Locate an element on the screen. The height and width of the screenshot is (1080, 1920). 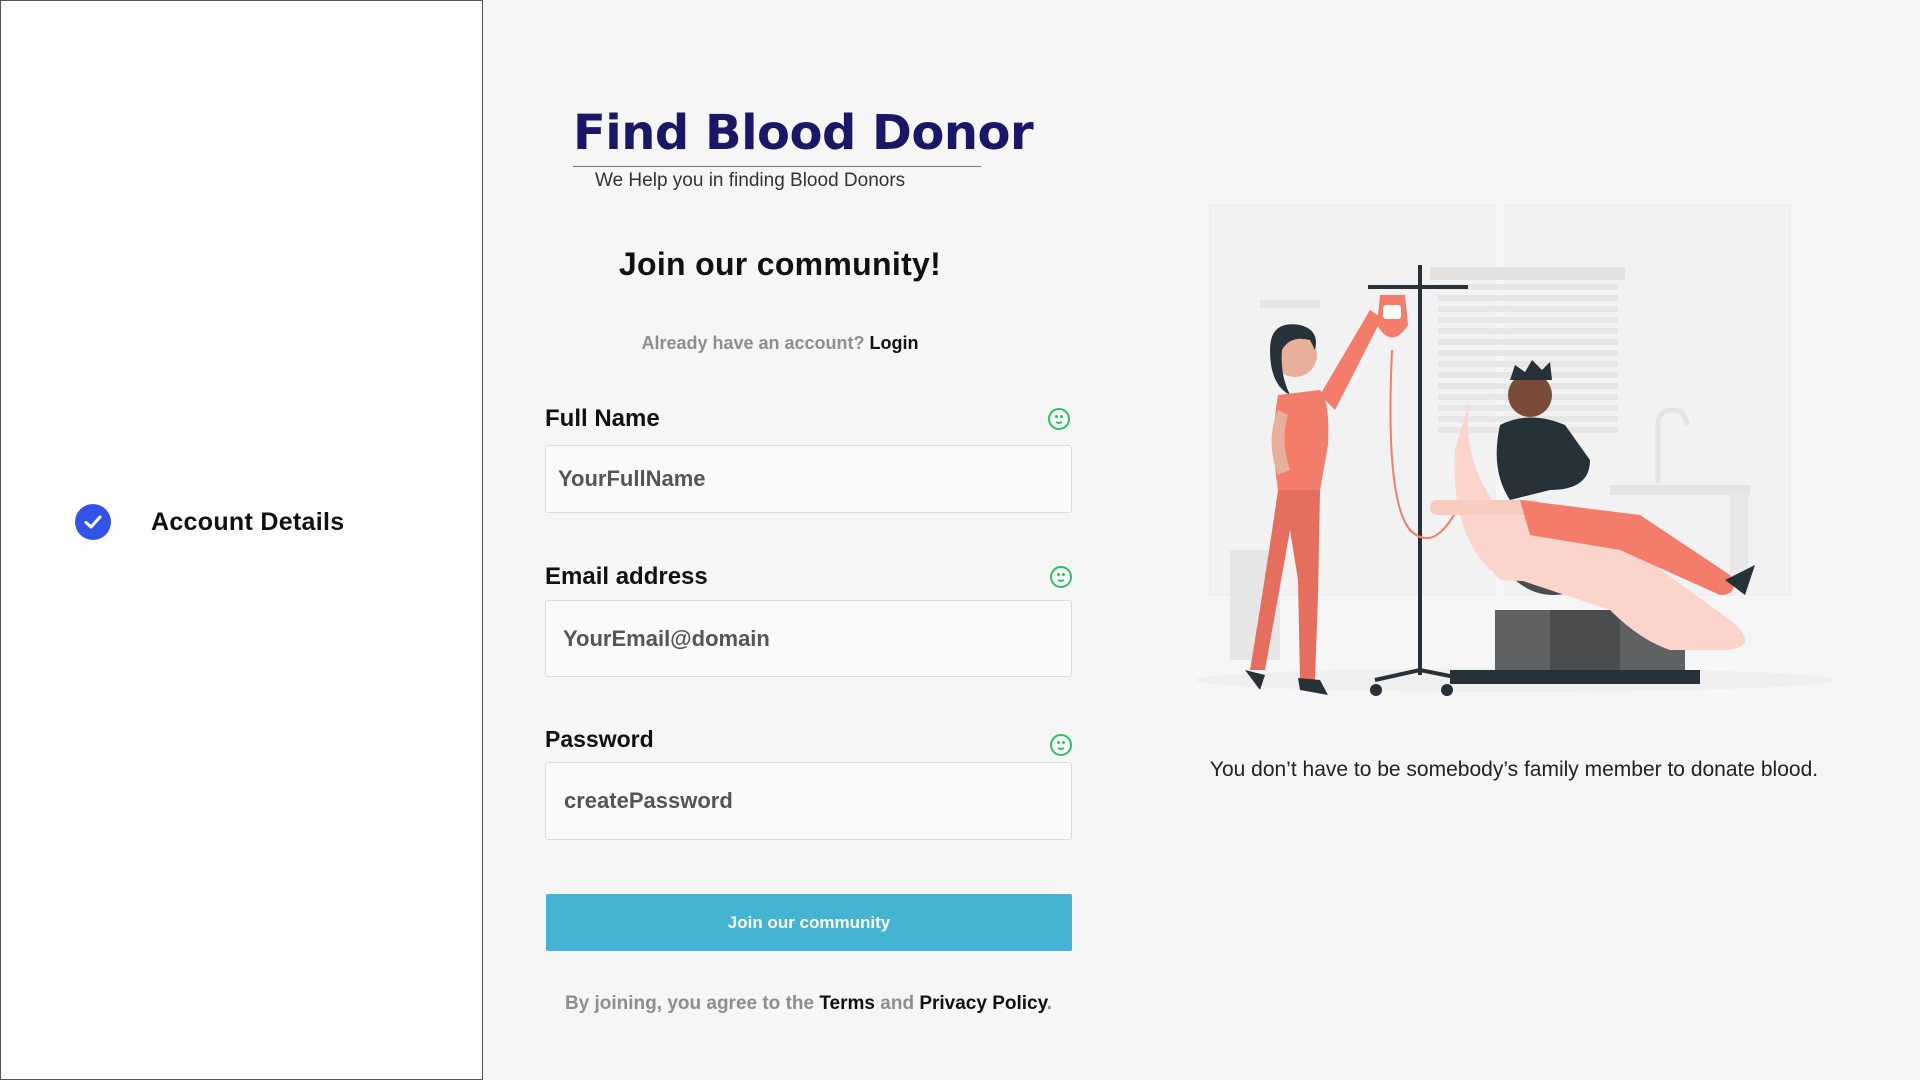
terms-and: and is located at coordinates (897, 1003).